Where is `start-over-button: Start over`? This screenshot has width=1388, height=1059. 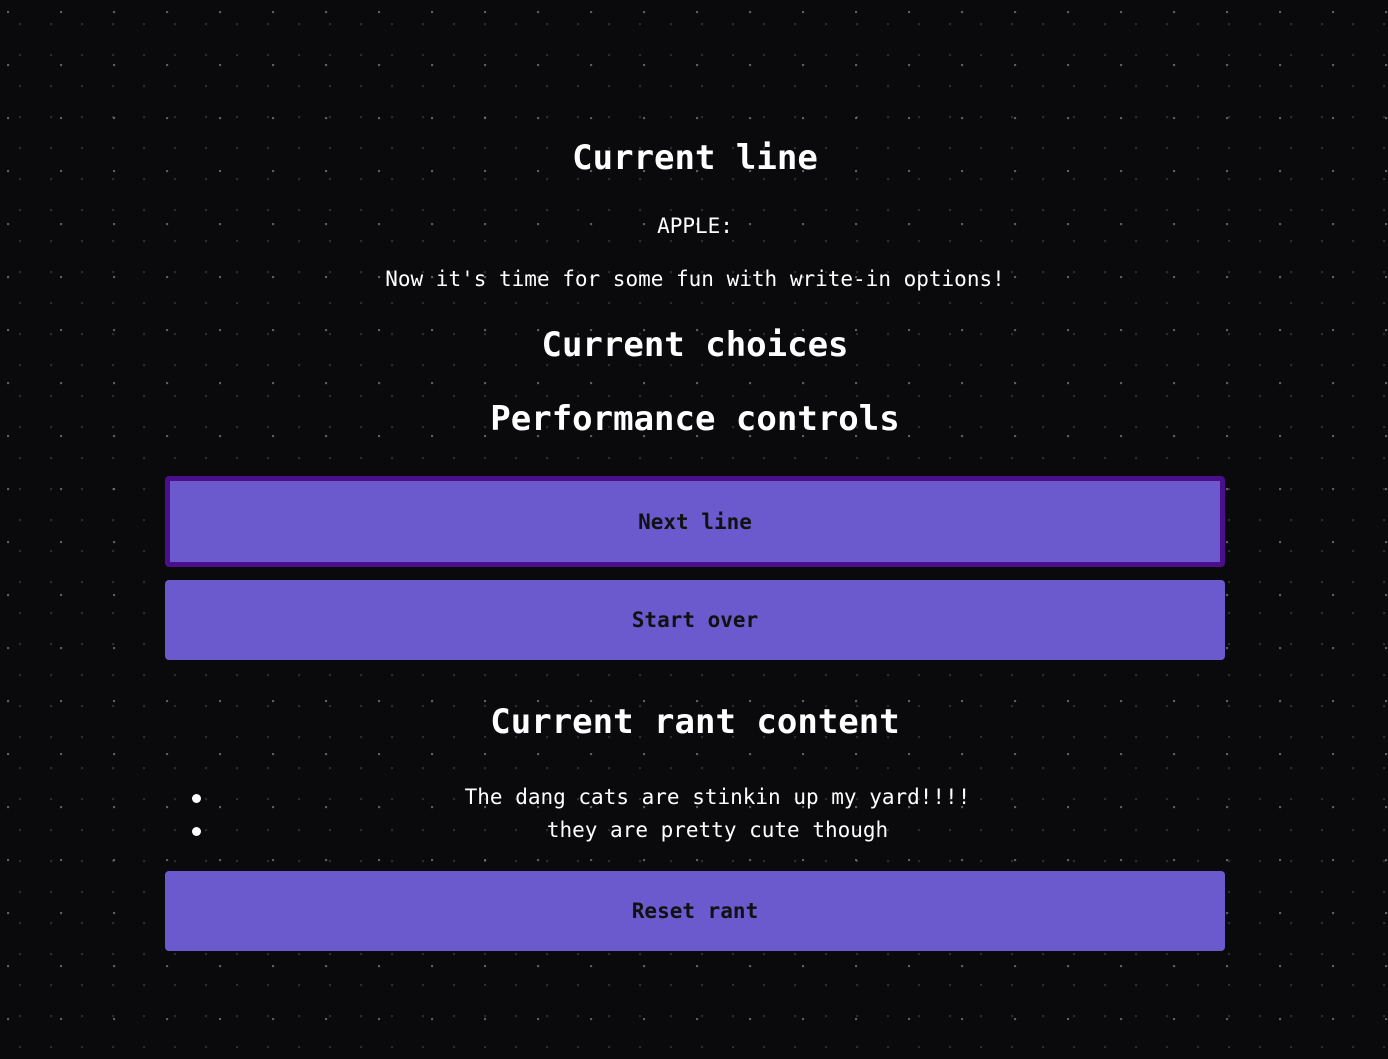
start-over-button: Start over is located at coordinates (695, 620).